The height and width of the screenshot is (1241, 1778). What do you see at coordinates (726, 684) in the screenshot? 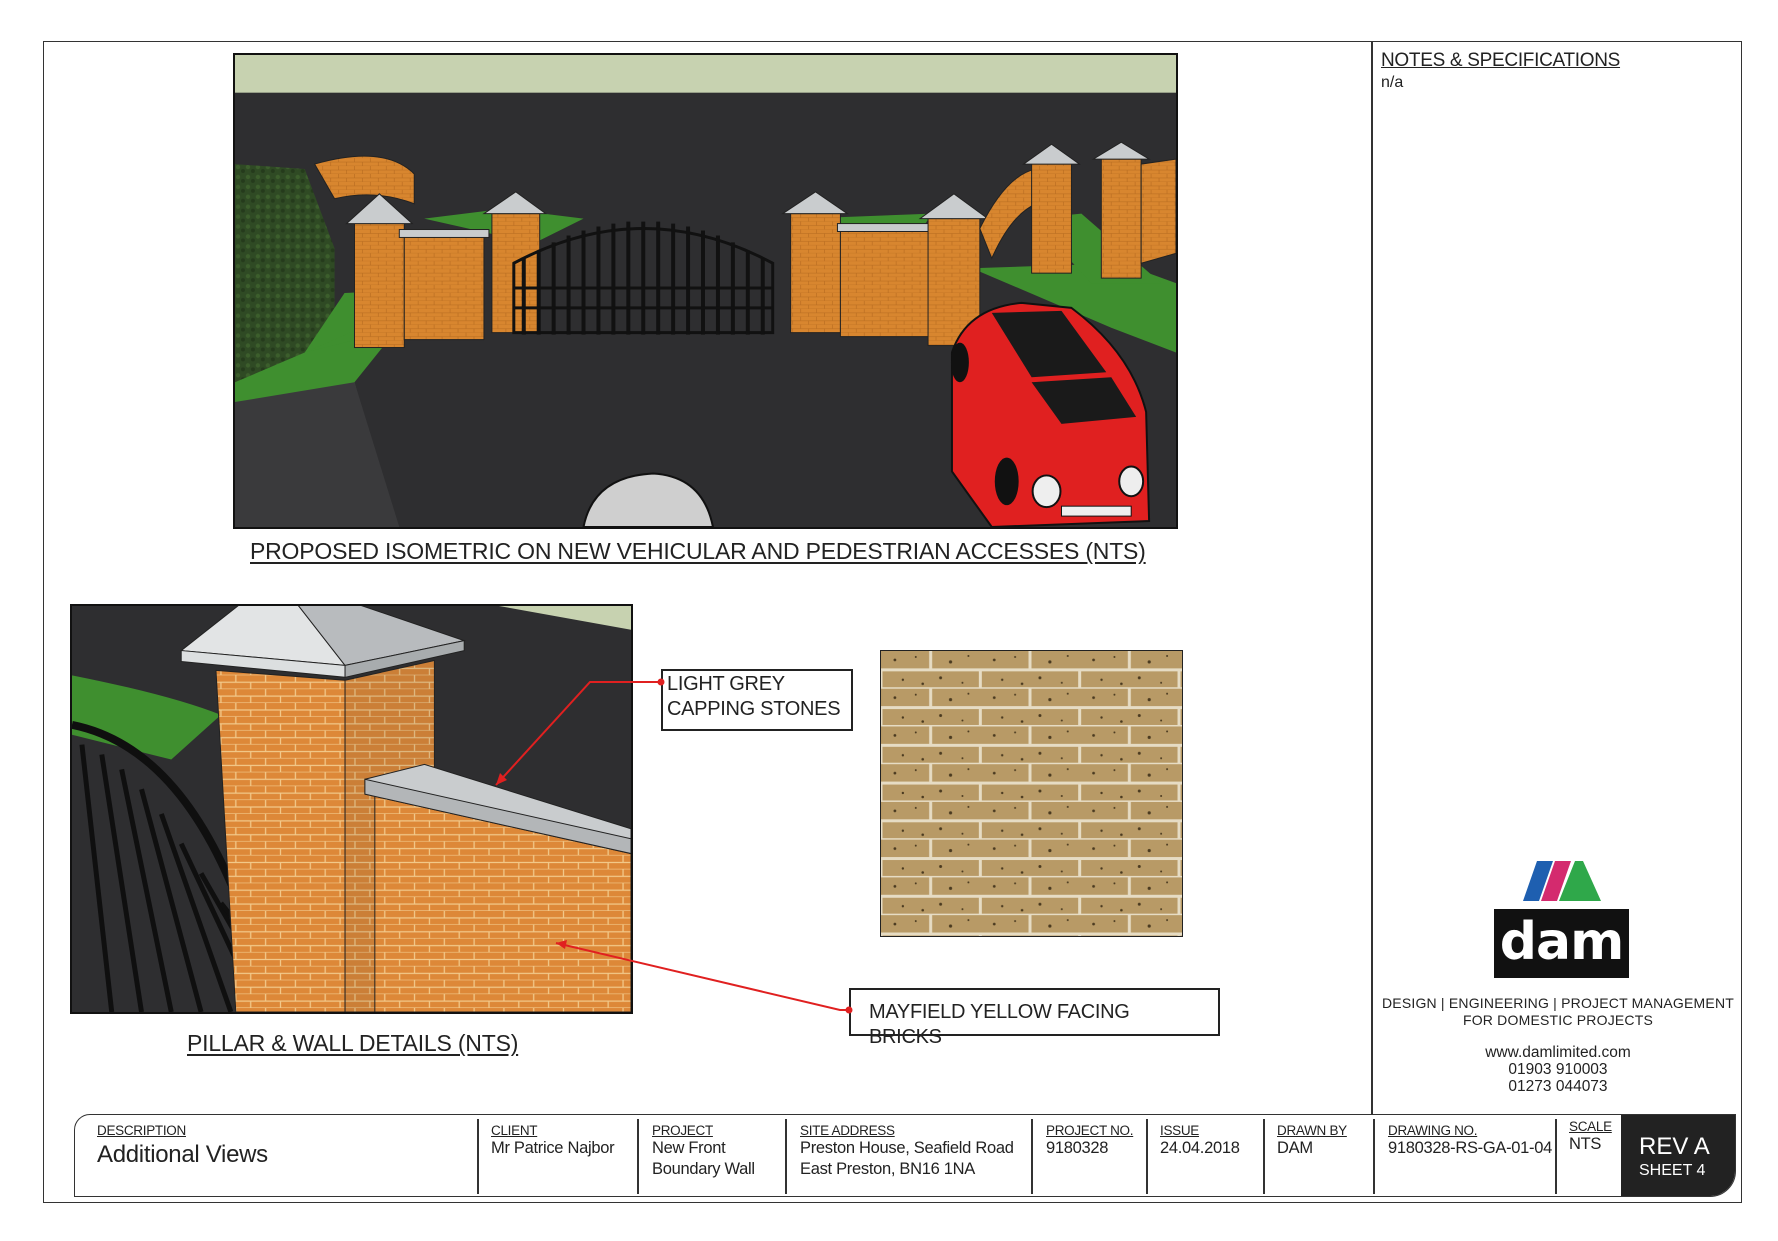
I see `capping-callout-line-1: LIGHT GREY` at bounding box center [726, 684].